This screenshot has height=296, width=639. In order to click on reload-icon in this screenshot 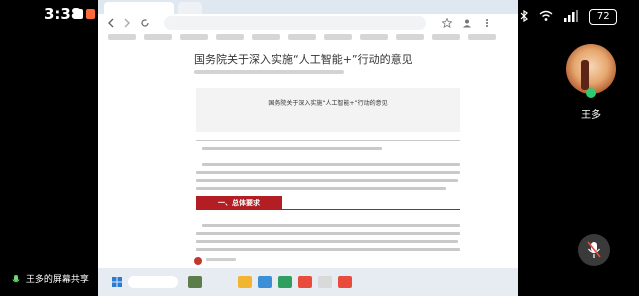, I will do `click(145, 23)`.